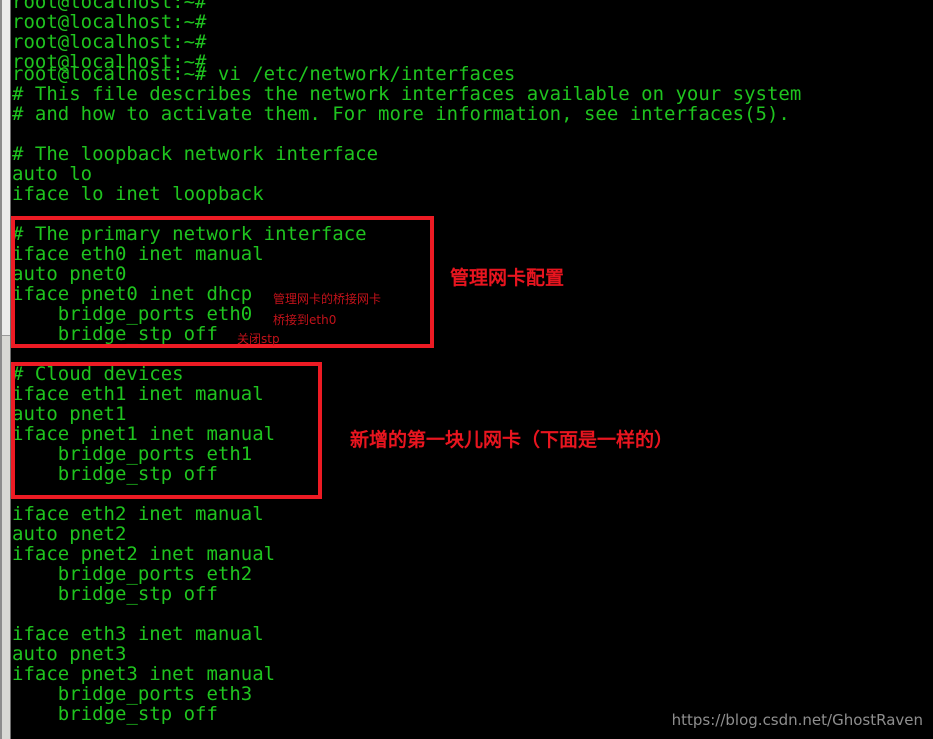 The height and width of the screenshot is (739, 933). Describe the element at coordinates (144, 554) in the screenshot. I see `terminal-line: iface pnet2 inet manual` at that location.